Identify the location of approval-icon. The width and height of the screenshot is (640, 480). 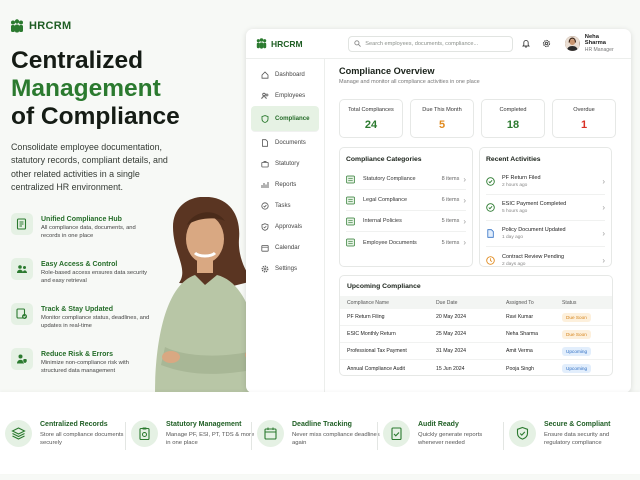
(265, 226).